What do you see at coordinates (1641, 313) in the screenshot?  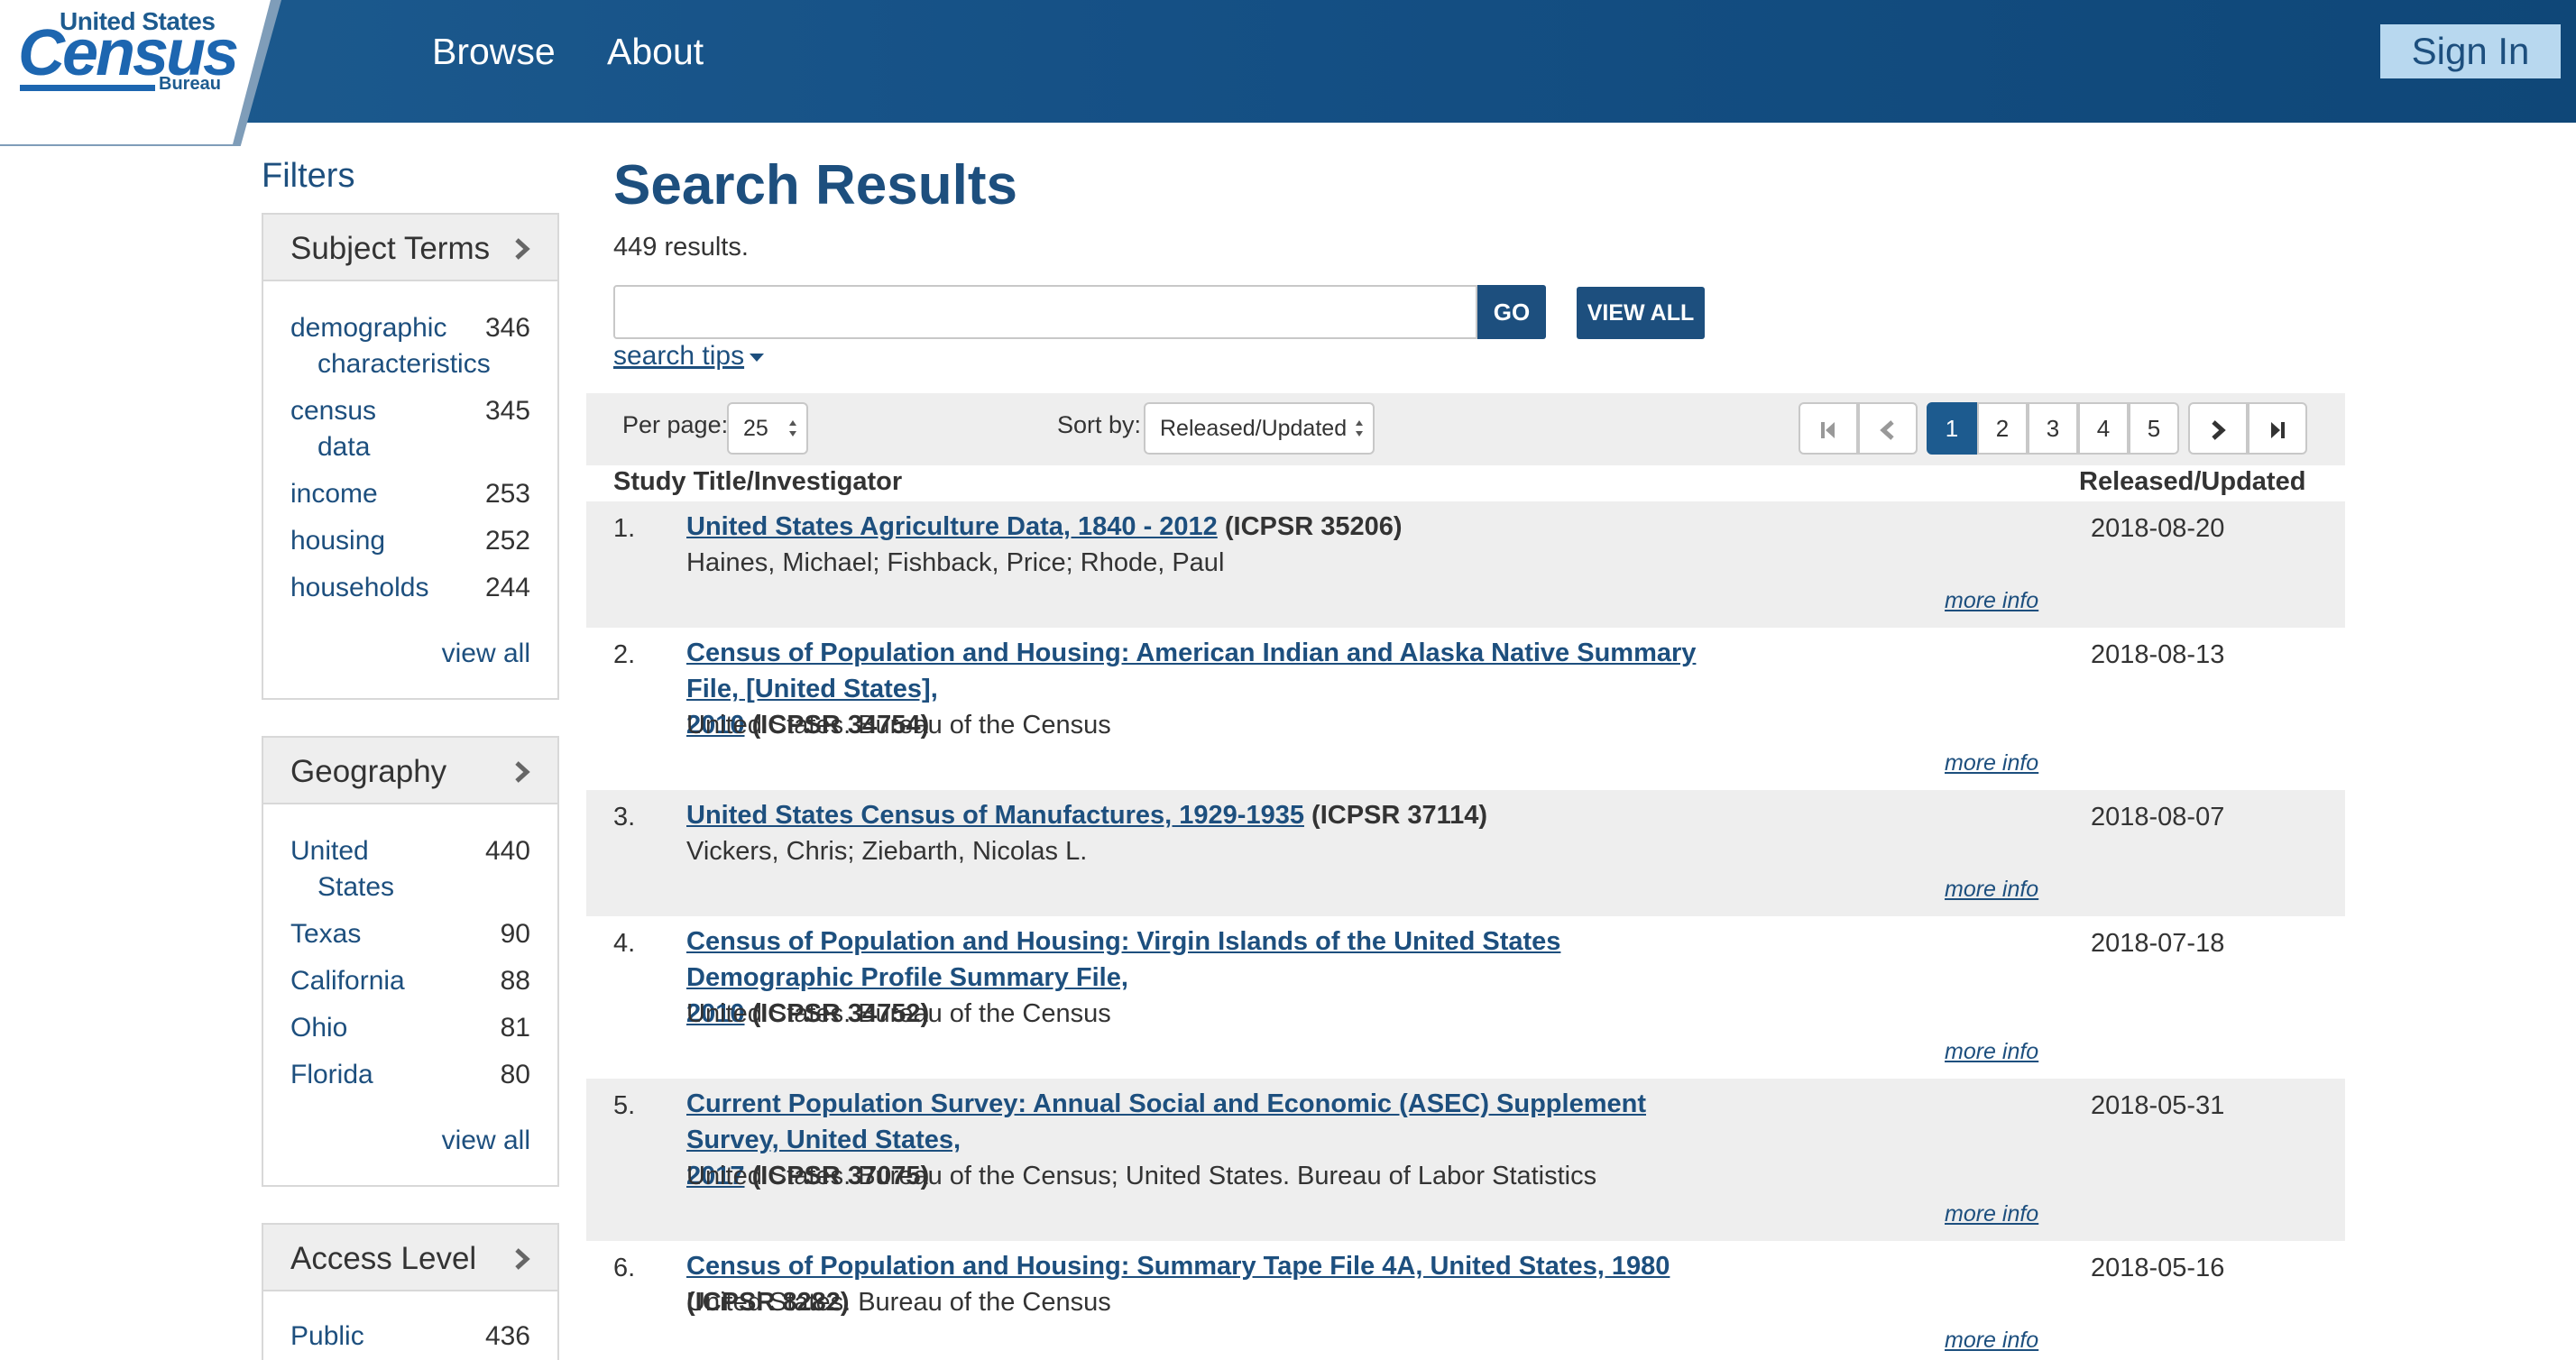 I see `view-all-button: VIEW ALL` at bounding box center [1641, 313].